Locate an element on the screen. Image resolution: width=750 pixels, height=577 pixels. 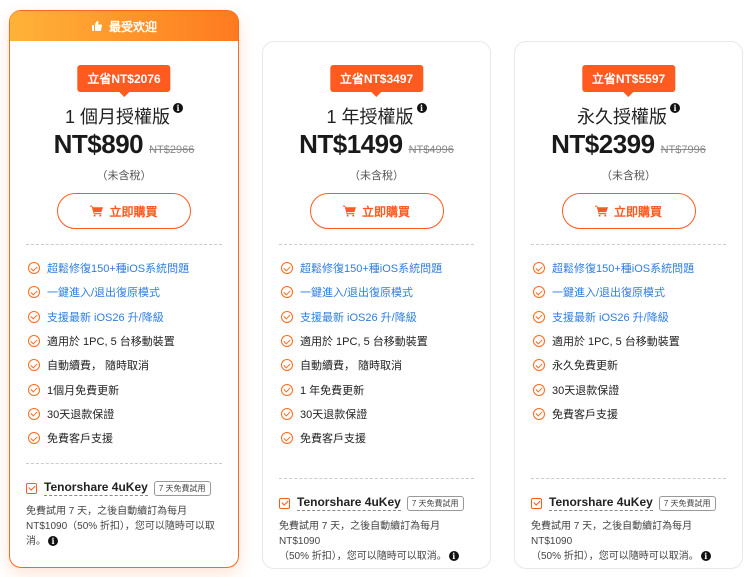
price: NT$1499 is located at coordinates (351, 144).